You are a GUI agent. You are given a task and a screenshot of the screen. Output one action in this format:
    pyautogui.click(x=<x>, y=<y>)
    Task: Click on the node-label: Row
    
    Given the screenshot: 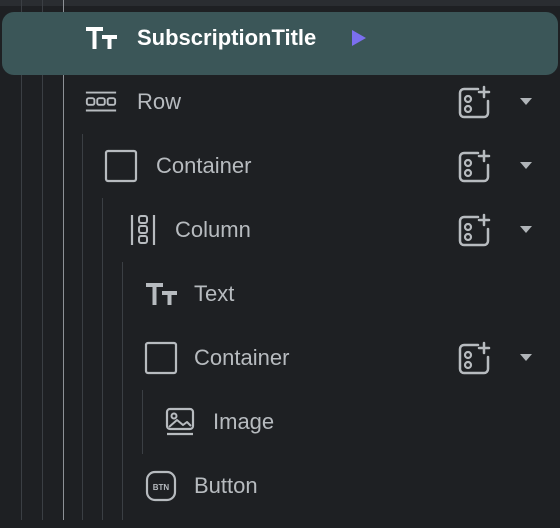 What is the action you would take?
    pyautogui.click(x=159, y=101)
    